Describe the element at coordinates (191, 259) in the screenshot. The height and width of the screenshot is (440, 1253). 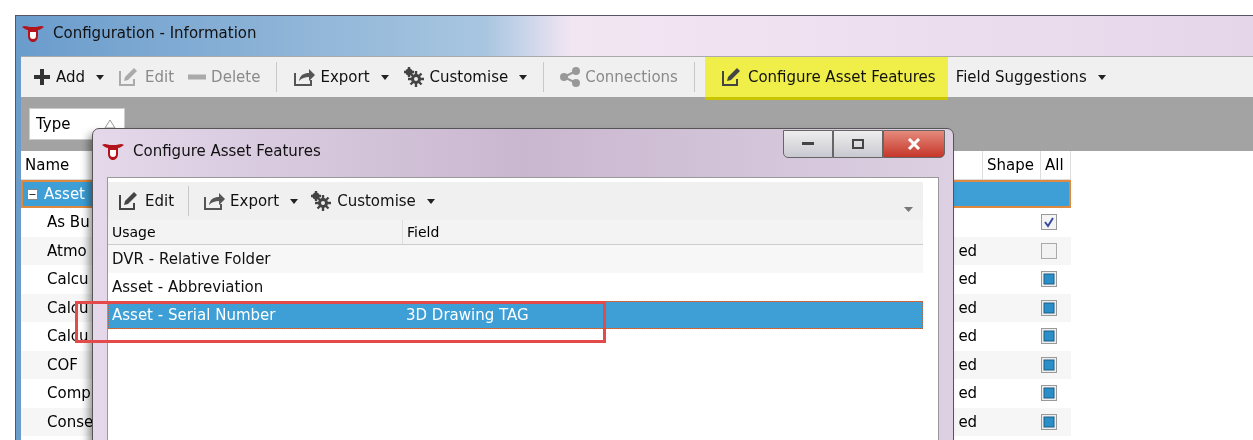
I see `table-cell-text: DVR - Relative Folder` at that location.